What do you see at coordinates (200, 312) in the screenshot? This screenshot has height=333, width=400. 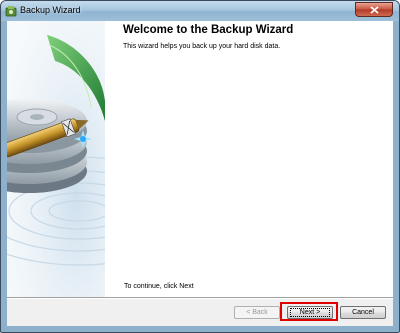 I see `button-bar: < Back Next > Cancel` at bounding box center [200, 312].